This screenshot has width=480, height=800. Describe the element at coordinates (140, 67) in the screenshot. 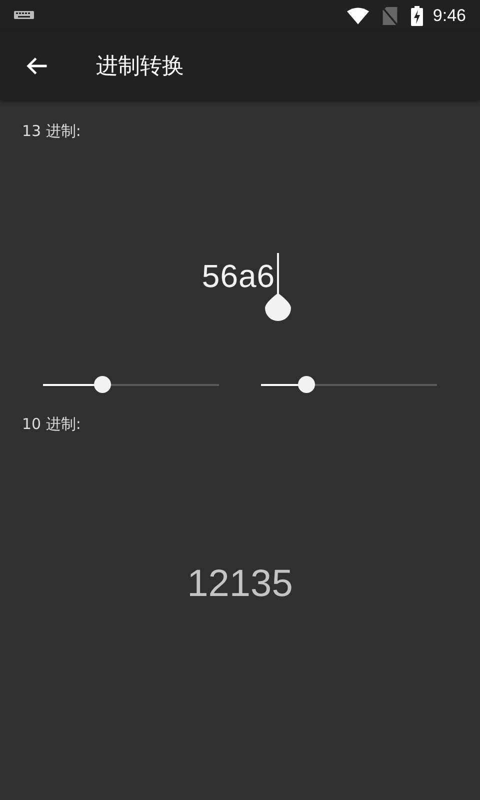

I see `screen-title: 进制转换` at that location.